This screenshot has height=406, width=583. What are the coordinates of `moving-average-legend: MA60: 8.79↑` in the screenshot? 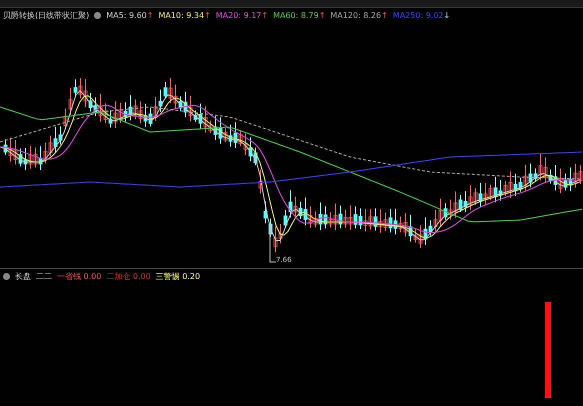 It's located at (299, 15).